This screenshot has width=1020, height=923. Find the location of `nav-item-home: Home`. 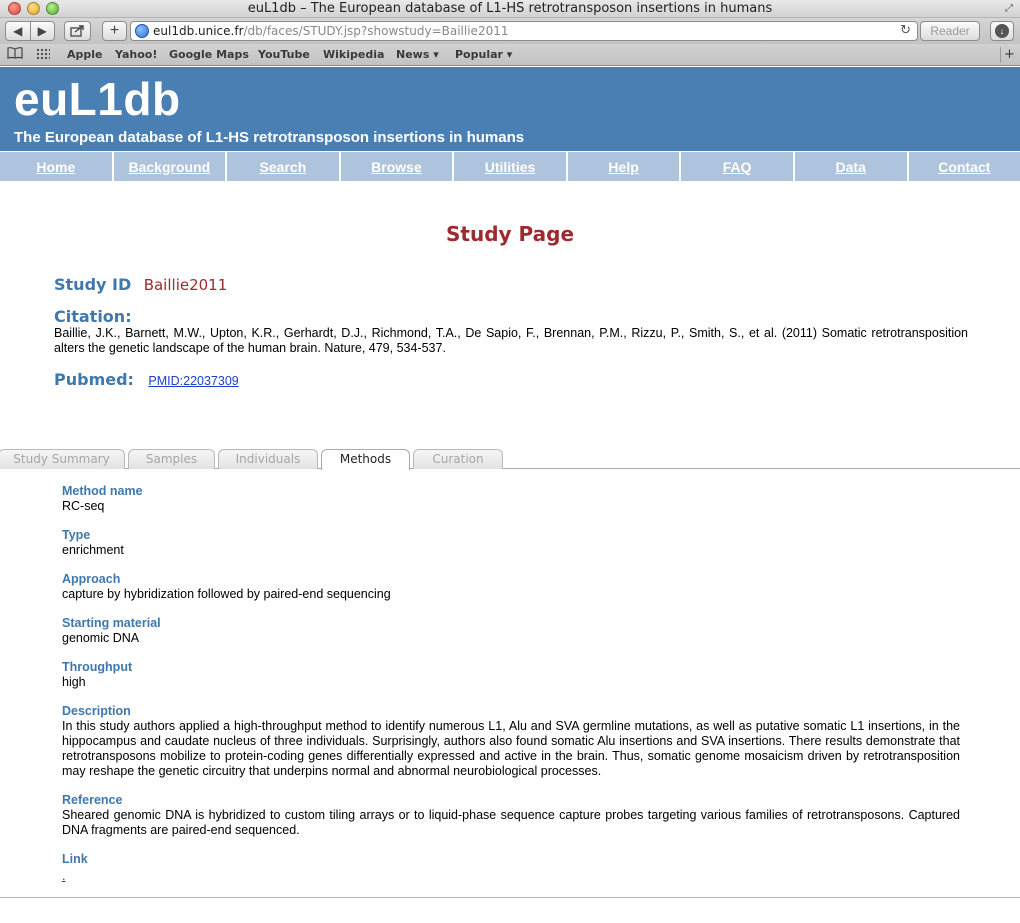

nav-item-home: Home is located at coordinates (56, 166).